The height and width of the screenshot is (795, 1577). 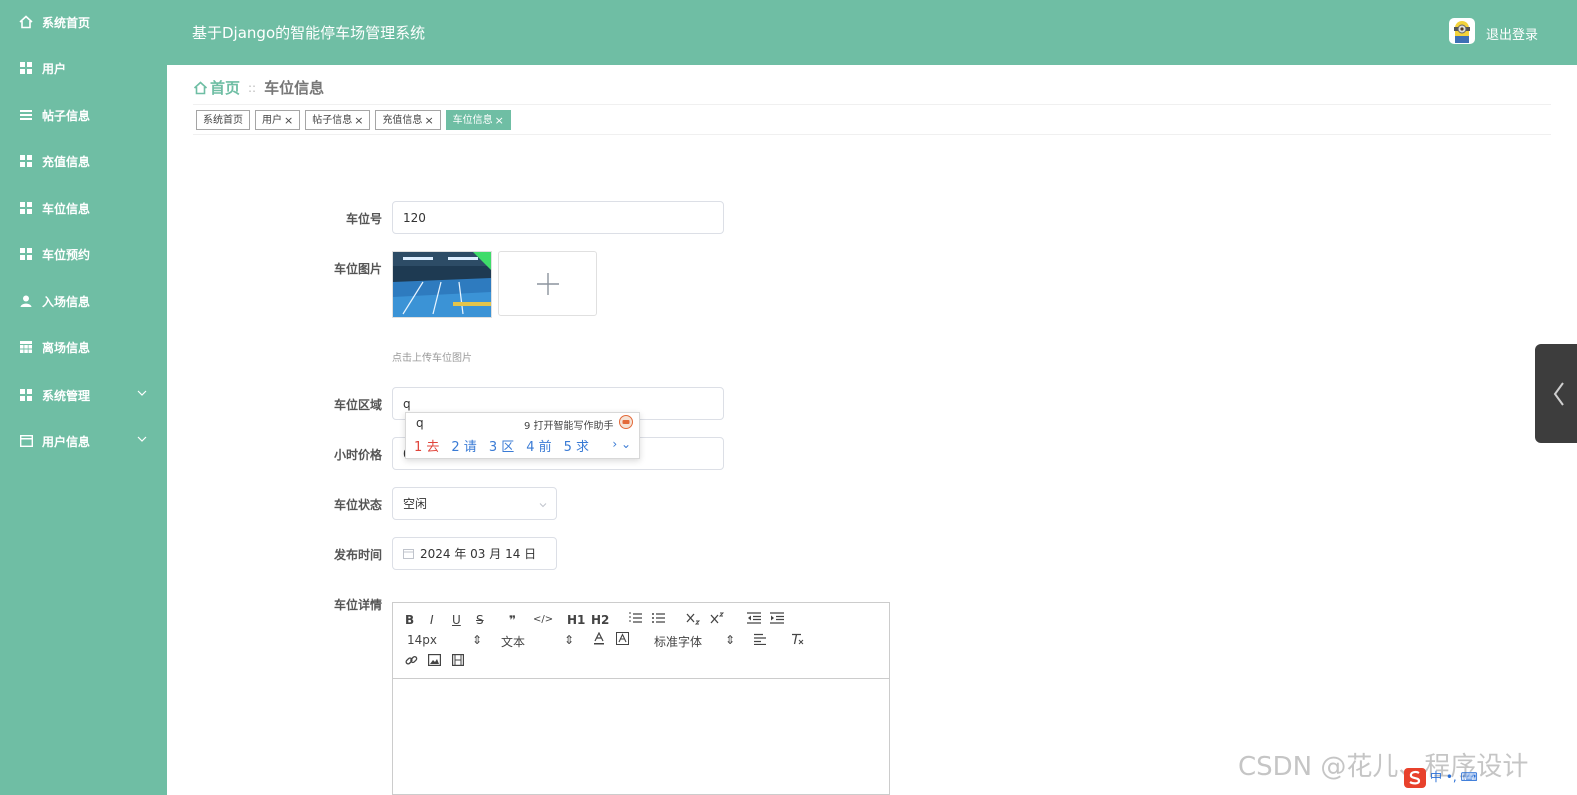 I want to click on align-icon, so click(x=760, y=640).